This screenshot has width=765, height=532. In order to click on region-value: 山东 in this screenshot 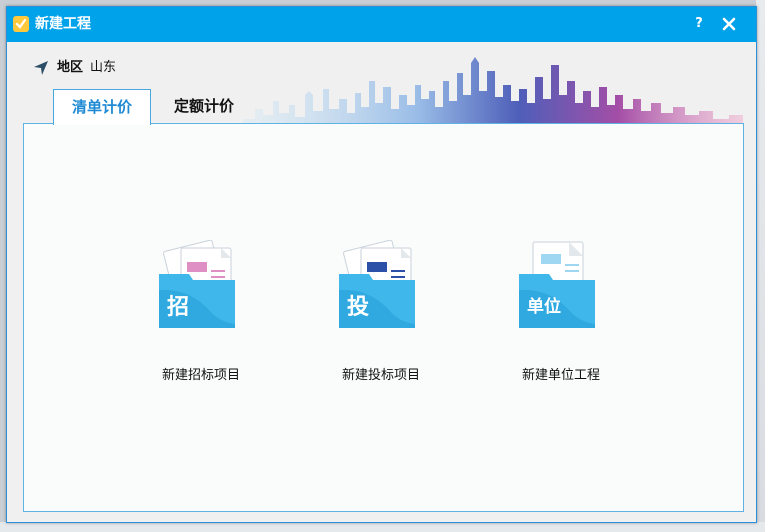, I will do `click(103, 67)`.